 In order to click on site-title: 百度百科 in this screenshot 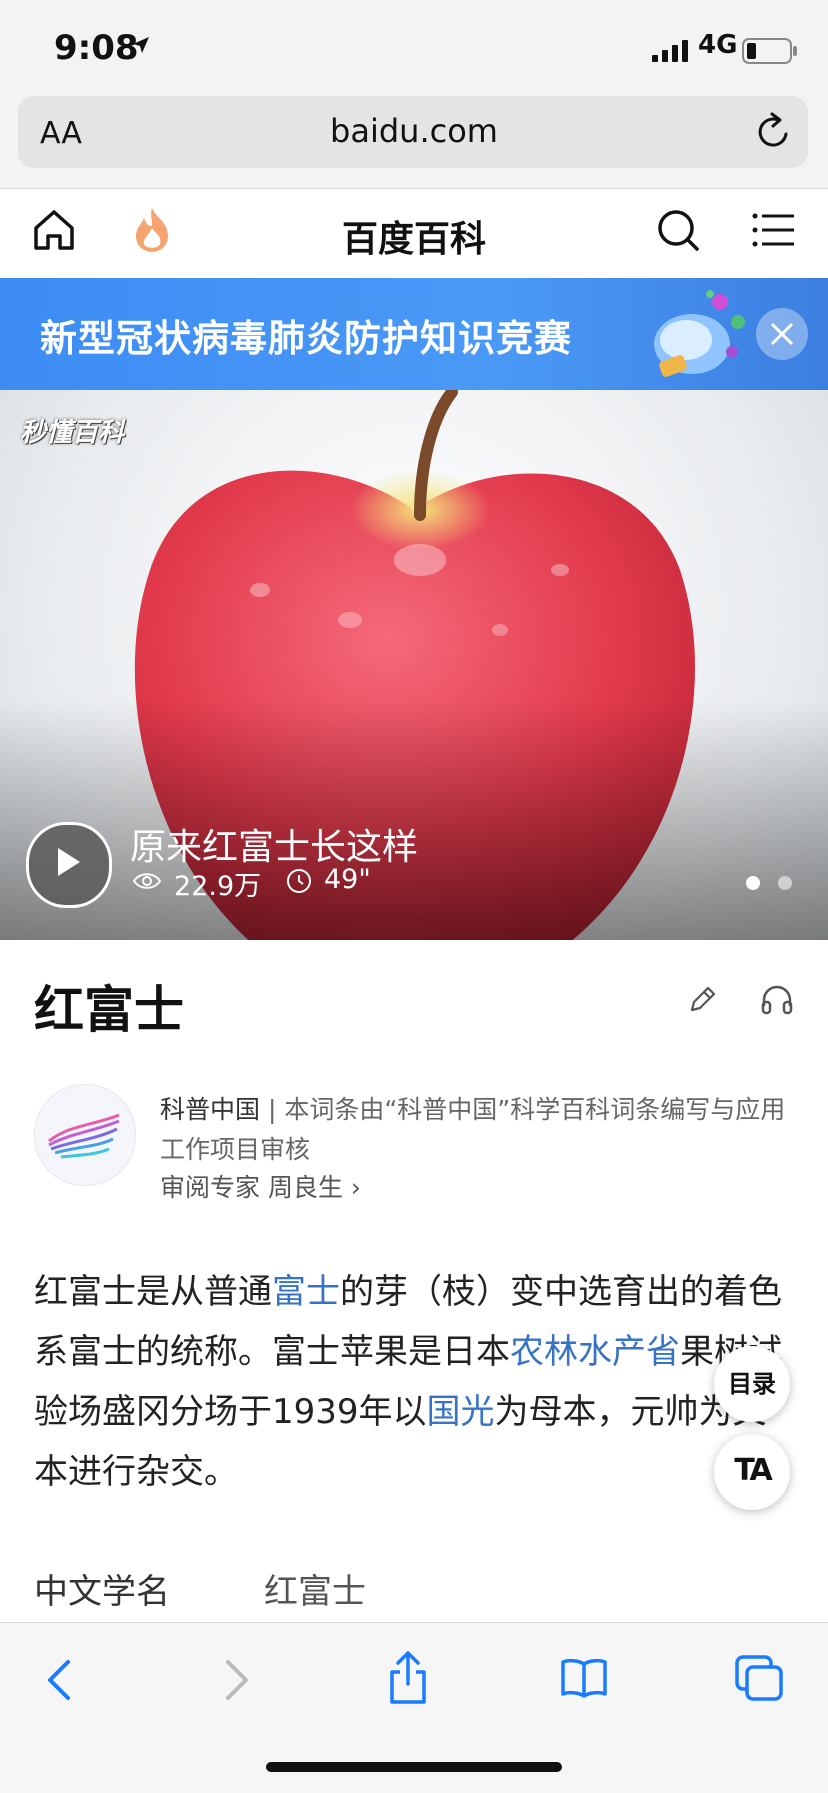, I will do `click(413, 239)`.